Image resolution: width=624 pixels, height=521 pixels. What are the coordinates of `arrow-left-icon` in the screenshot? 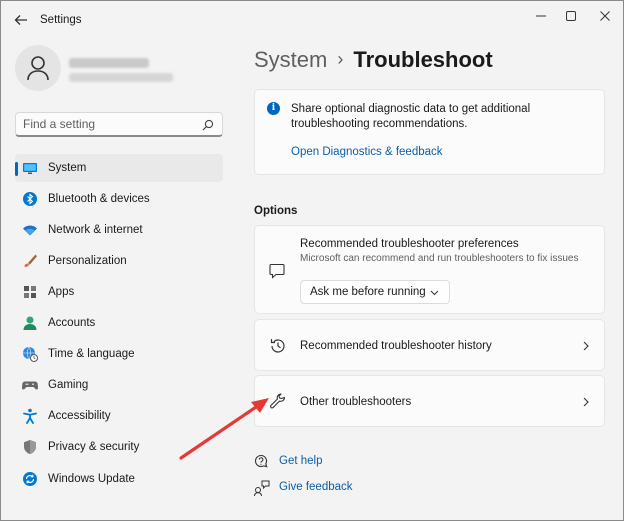 It's located at (20, 20).